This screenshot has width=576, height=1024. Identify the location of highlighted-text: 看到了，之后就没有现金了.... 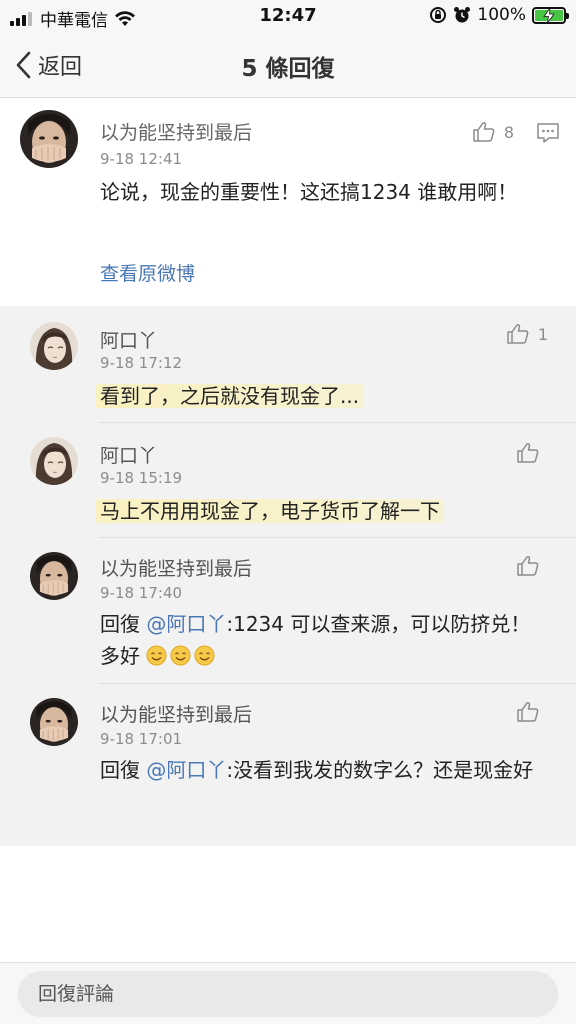
(230, 396).